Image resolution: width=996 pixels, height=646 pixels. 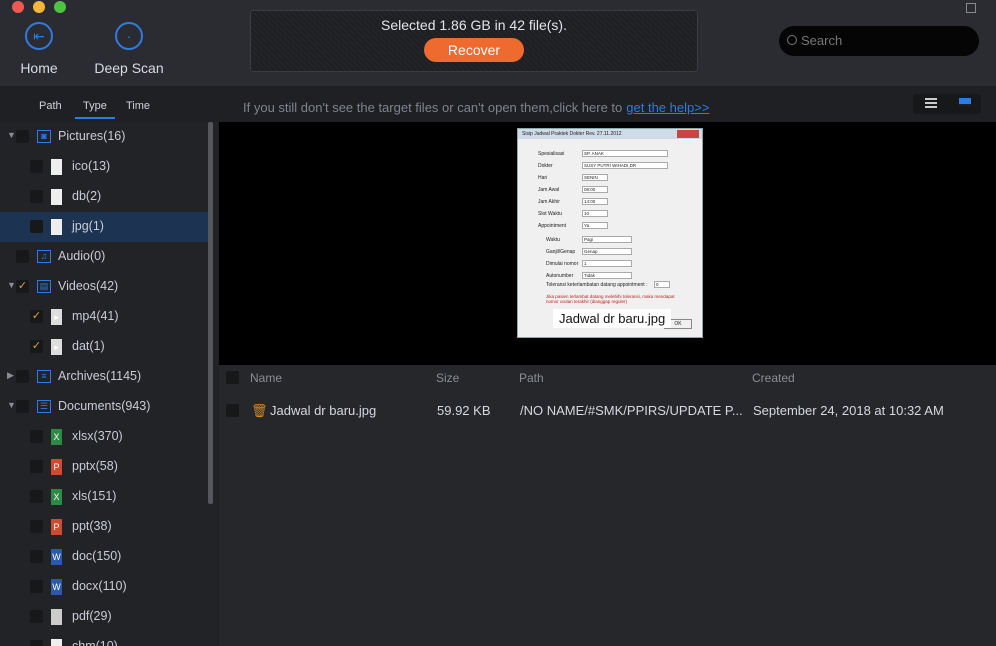 I want to click on tab-path: Path, so click(x=50, y=106).